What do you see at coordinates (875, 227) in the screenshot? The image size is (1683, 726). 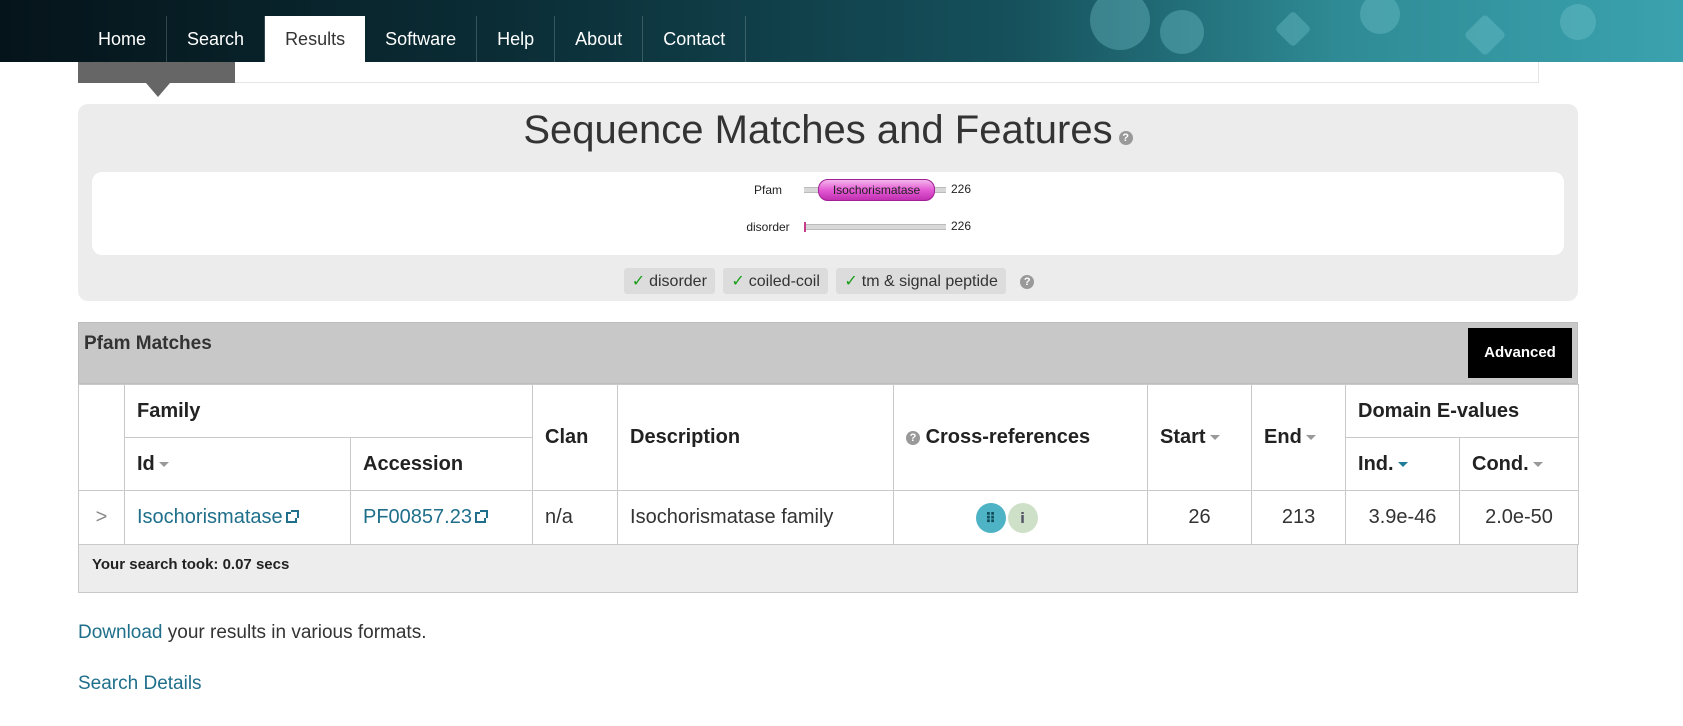 I see `disorder-track-line` at bounding box center [875, 227].